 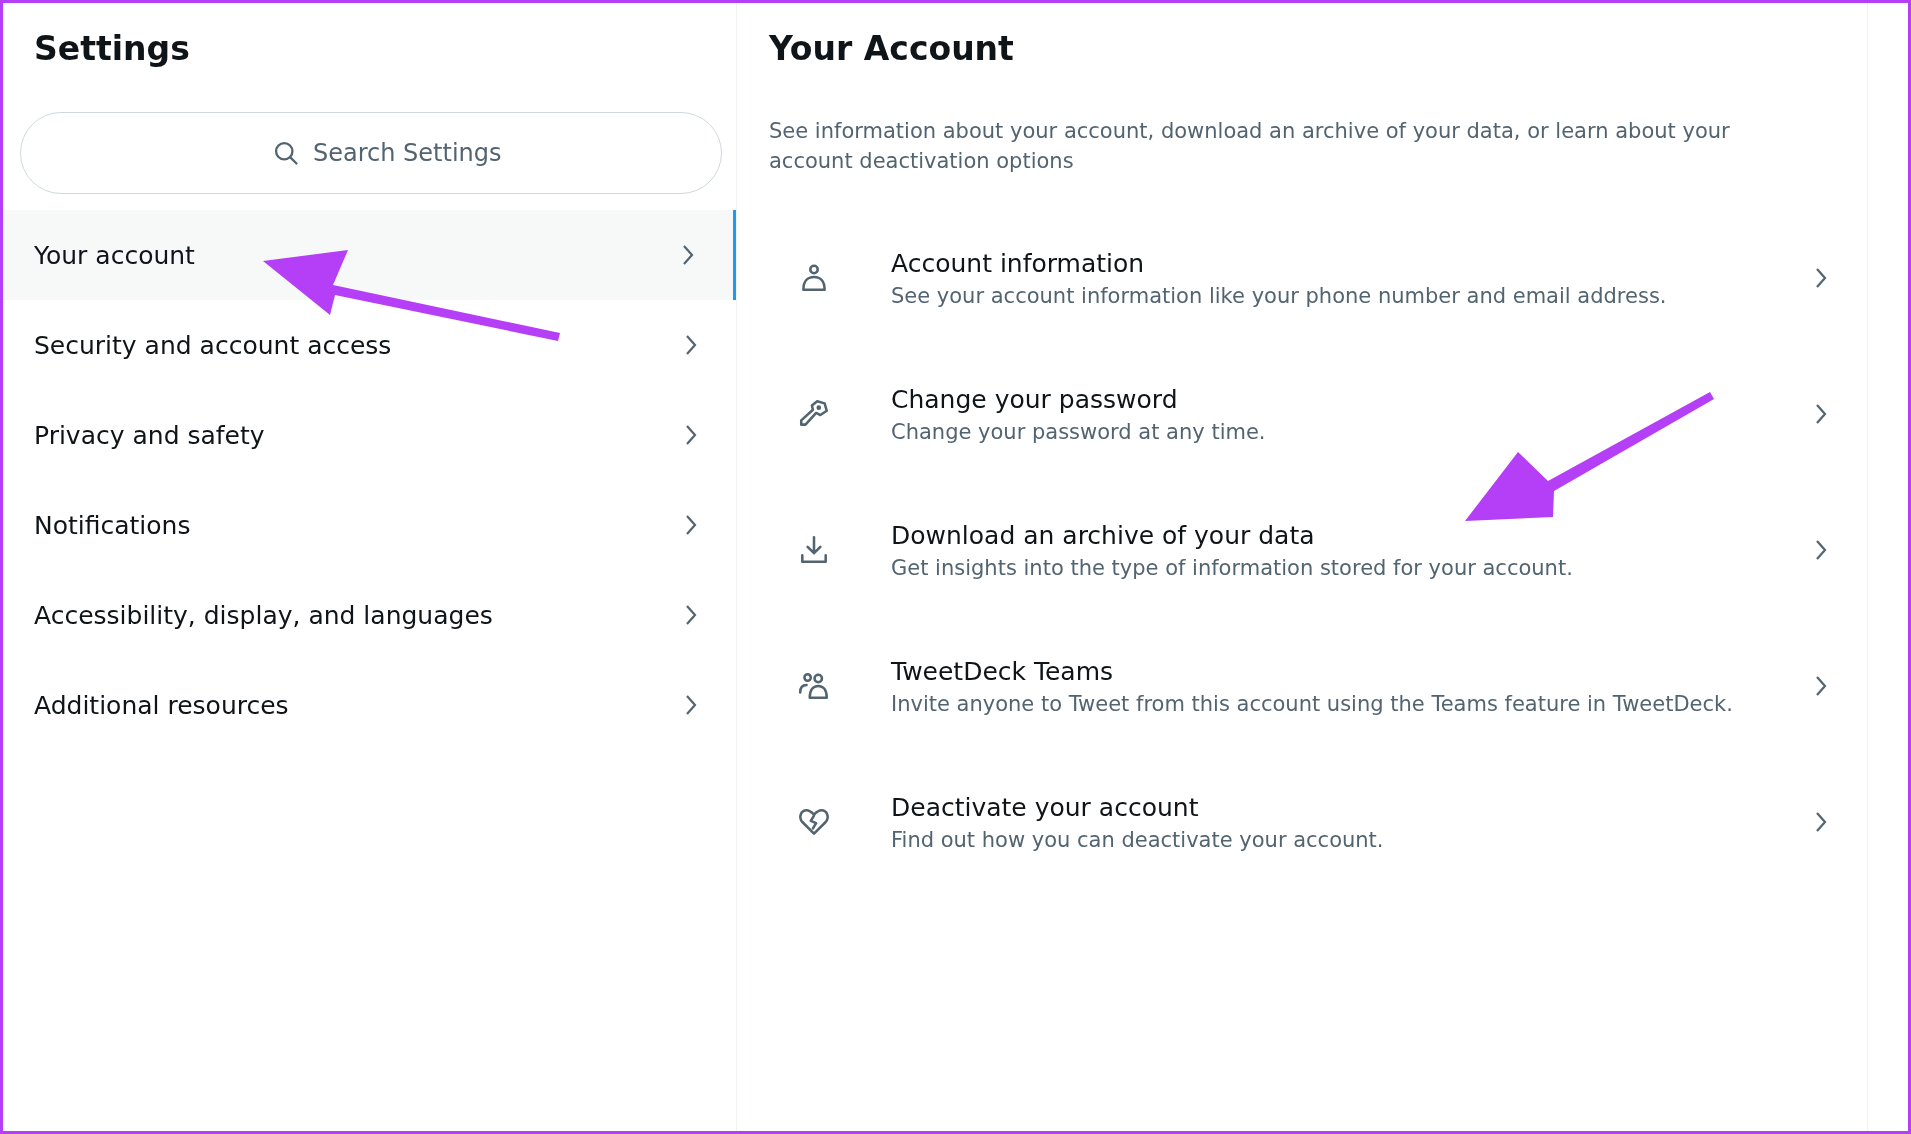 I want to click on settings-title: Settings, so click(x=112, y=48).